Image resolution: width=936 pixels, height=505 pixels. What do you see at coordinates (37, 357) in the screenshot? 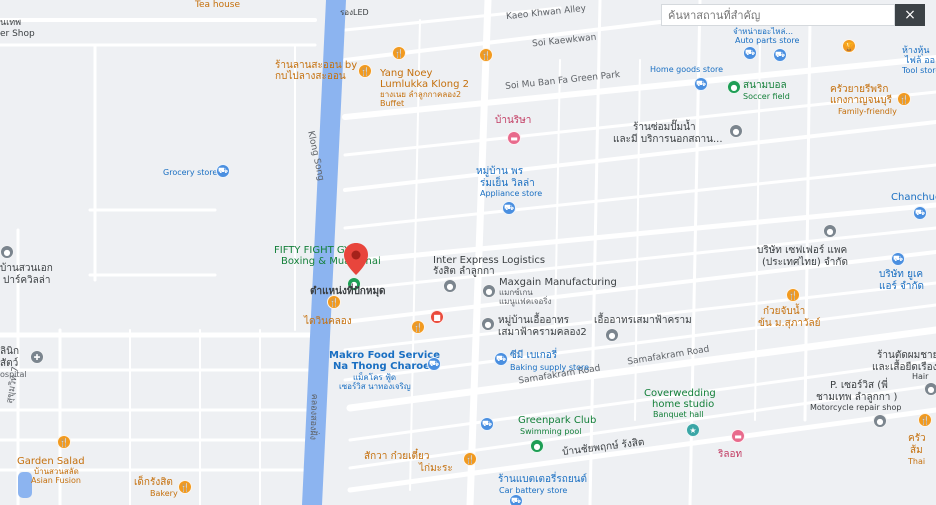
I see `hospital-icon: ✚` at bounding box center [37, 357].